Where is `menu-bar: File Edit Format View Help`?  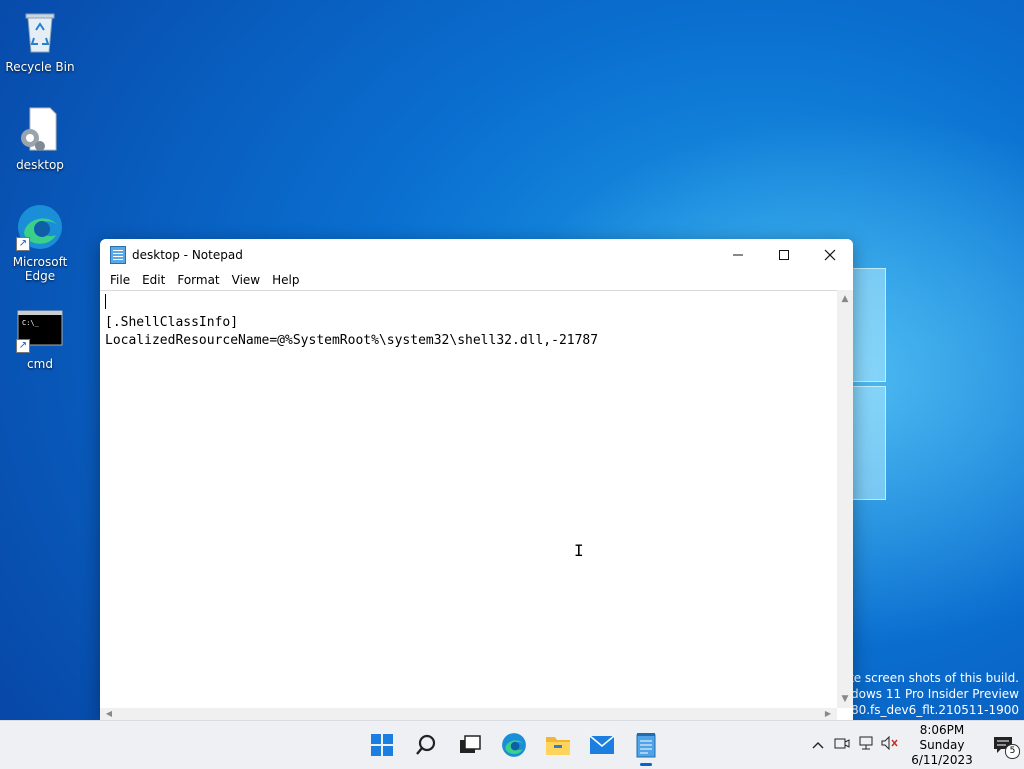 menu-bar: File Edit Format View Help is located at coordinates (476, 280).